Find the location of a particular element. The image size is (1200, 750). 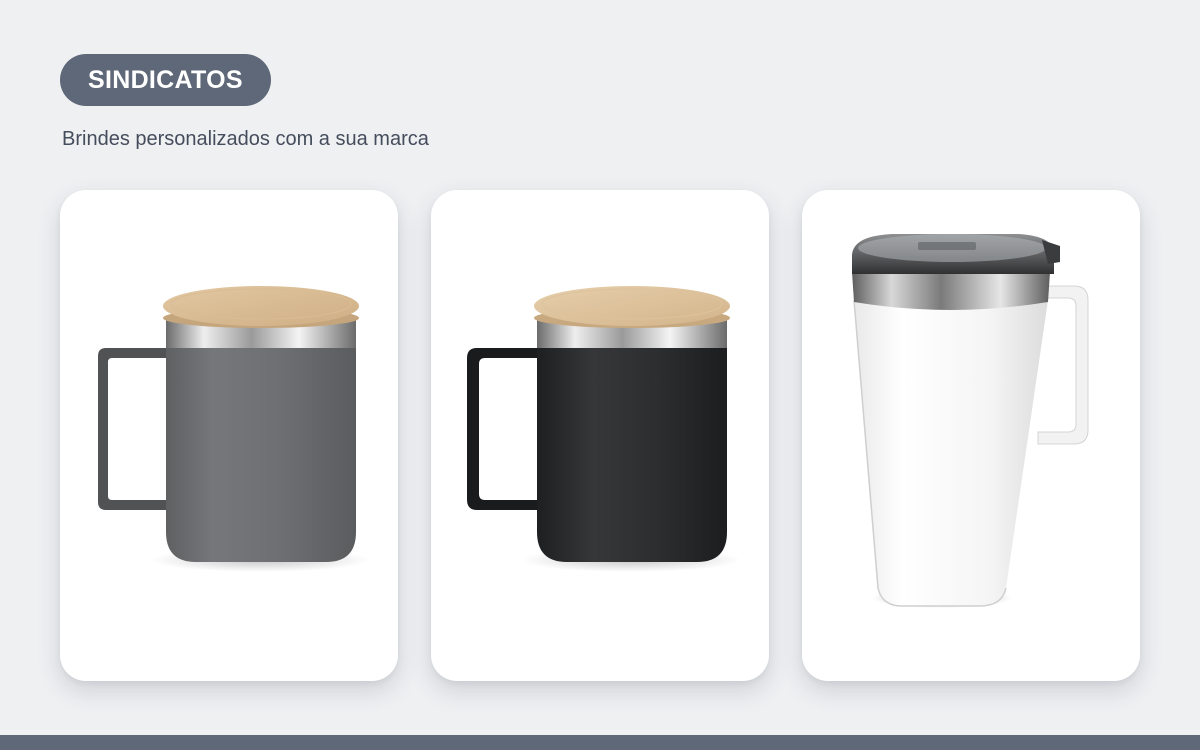

category-badge-label: SINDICATOS is located at coordinates (165, 79).